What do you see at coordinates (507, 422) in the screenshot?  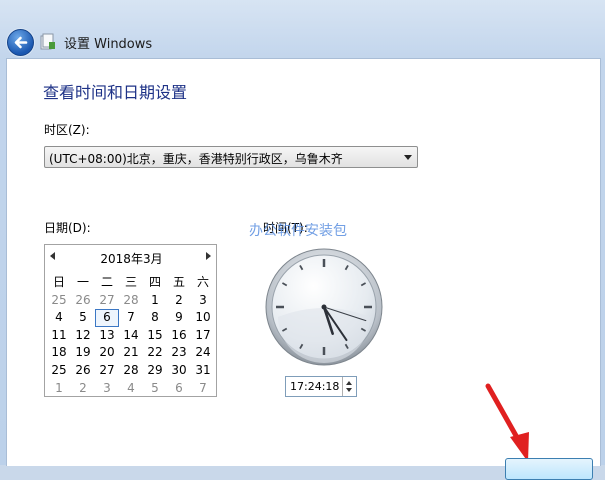 I see `red-arrow-annotation` at bounding box center [507, 422].